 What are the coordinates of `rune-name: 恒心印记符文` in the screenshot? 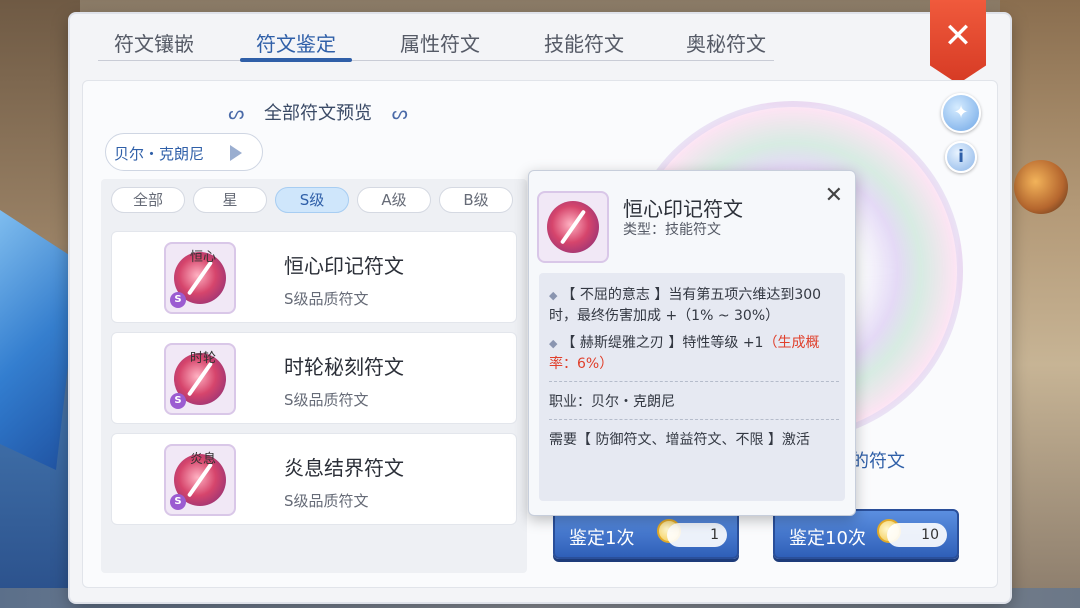 It's located at (344, 266).